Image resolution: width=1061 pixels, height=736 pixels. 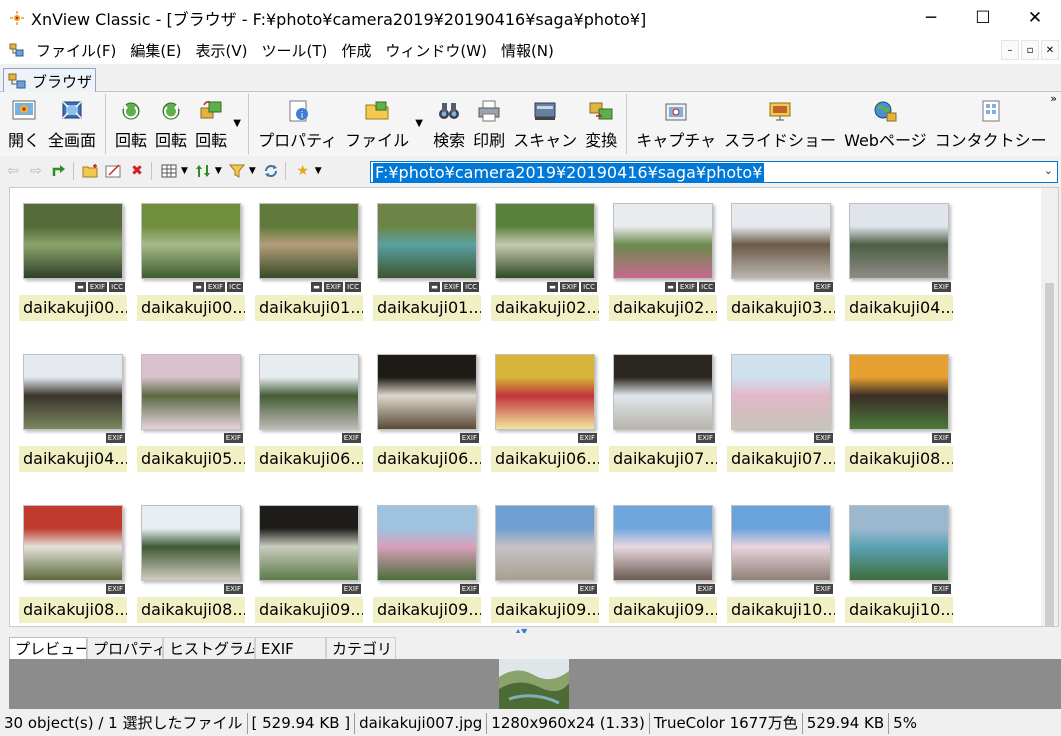 What do you see at coordinates (59, 171) in the screenshot?
I see `parent-folder-icon` at bounding box center [59, 171].